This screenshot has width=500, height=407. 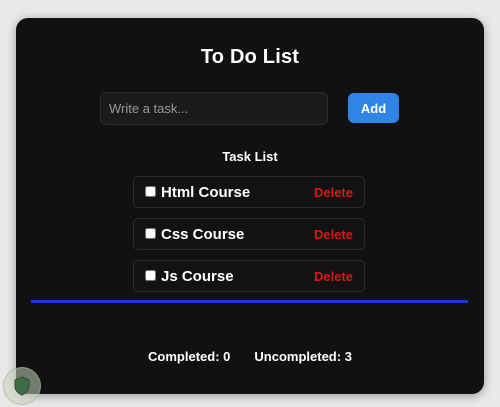 What do you see at coordinates (348, 356) in the screenshot?
I see `uncompleted-count: 3` at bounding box center [348, 356].